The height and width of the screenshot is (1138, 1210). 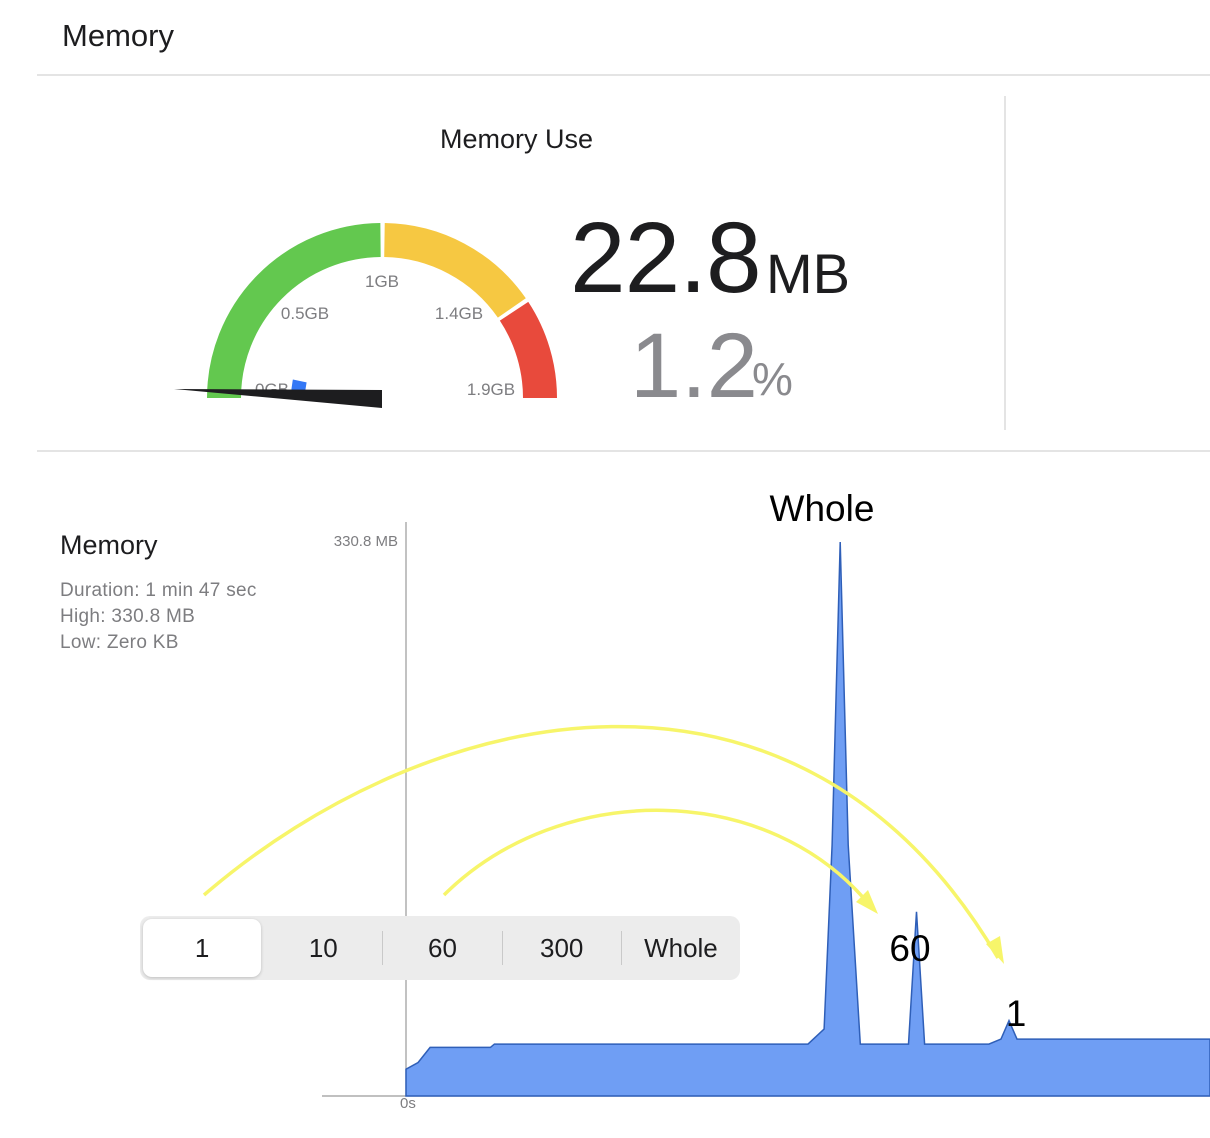 I want to click on segment-10-label: 10, so click(x=323, y=947).